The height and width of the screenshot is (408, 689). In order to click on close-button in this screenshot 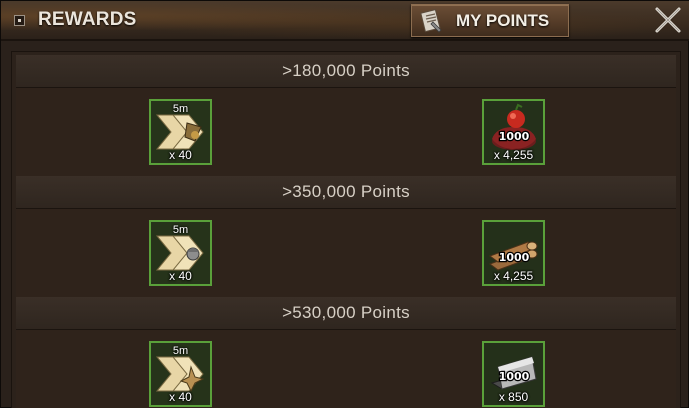, I will do `click(668, 20)`.